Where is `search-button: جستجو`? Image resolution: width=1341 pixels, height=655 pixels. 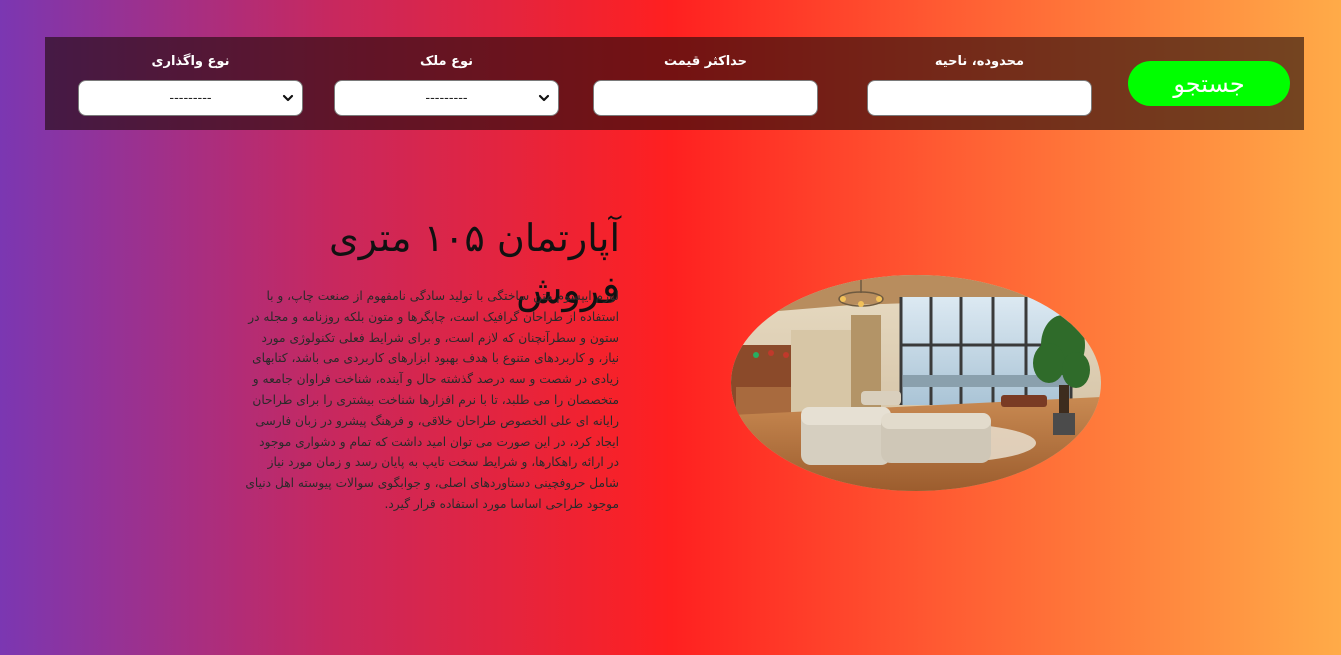 search-button: جستجو is located at coordinates (1209, 83).